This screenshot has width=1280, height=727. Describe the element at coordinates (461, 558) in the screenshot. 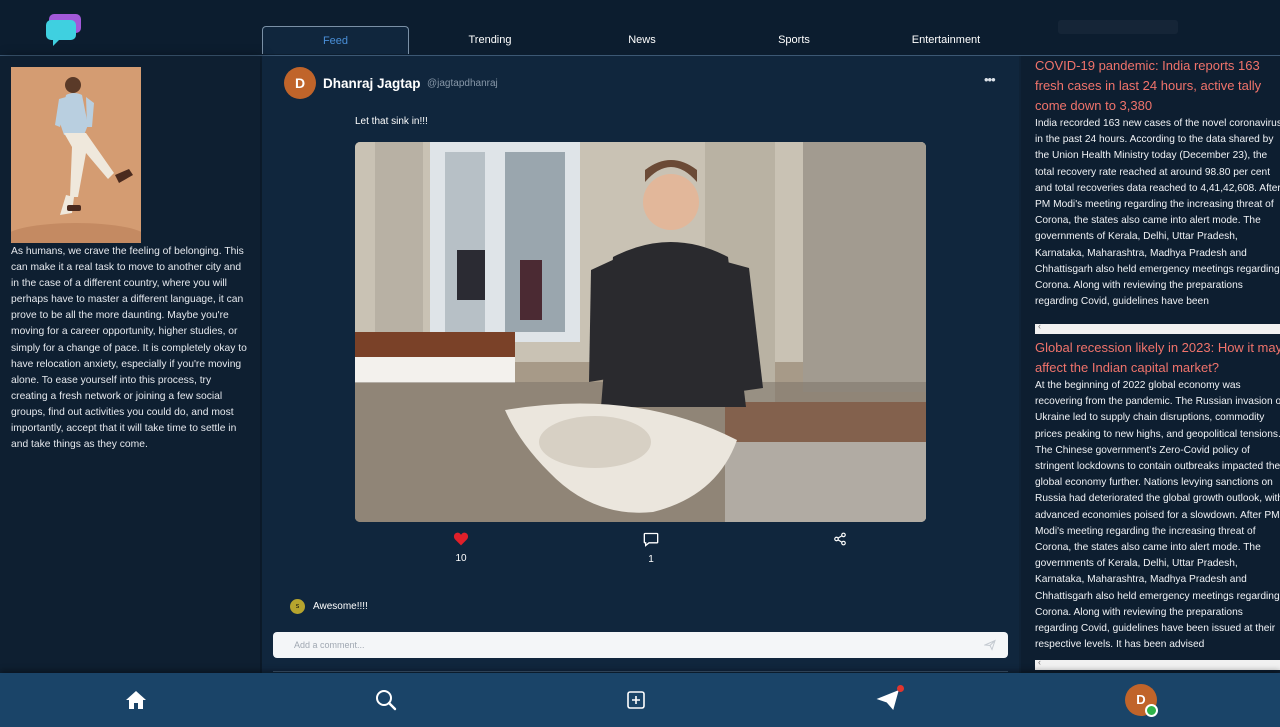

I see `like-count: 10` at that location.